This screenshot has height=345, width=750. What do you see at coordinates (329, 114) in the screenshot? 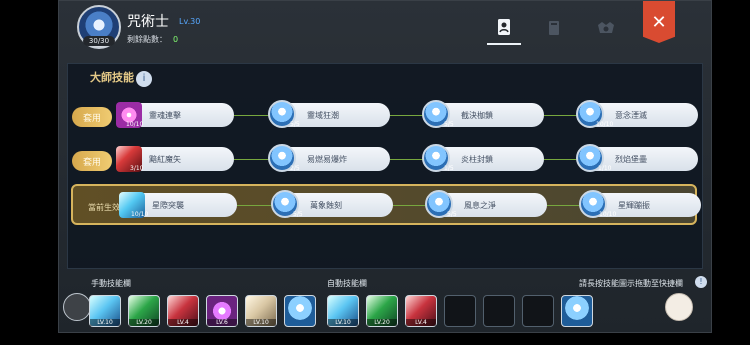
I see `skill-spirit-tide: 5/5 靈域狂潮` at bounding box center [329, 114].